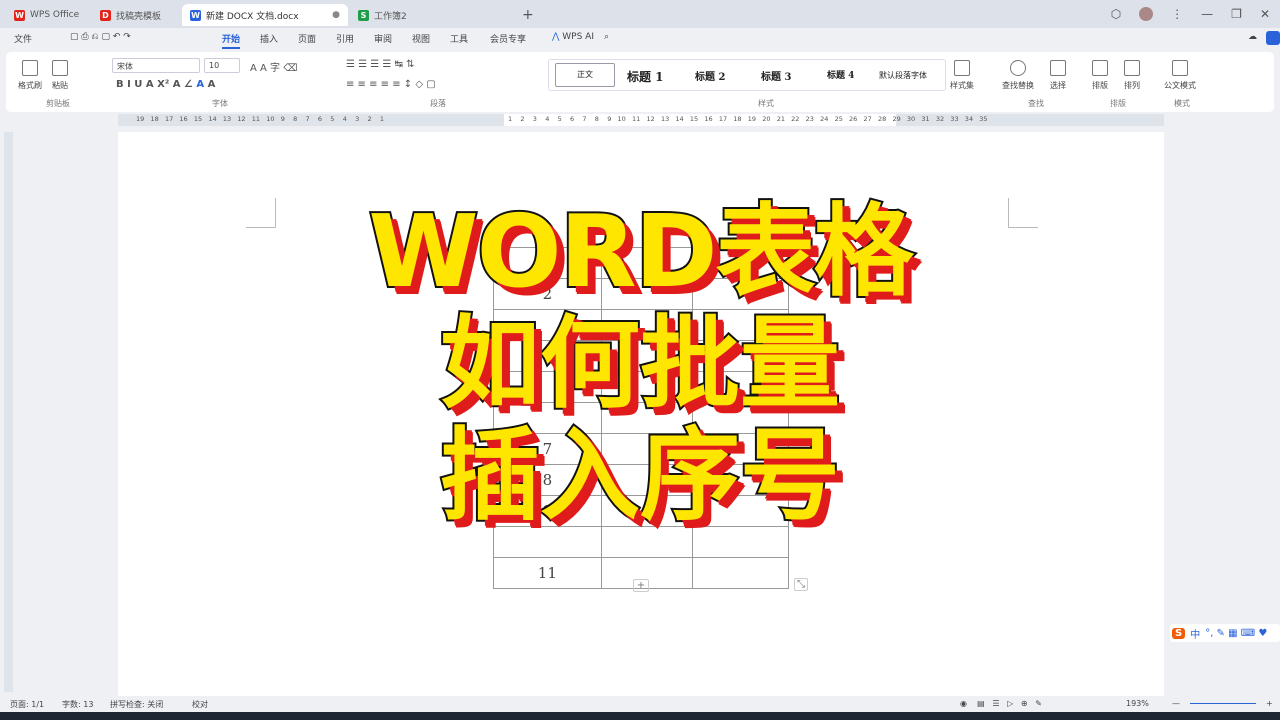 Image resolution: width=1280 pixels, height=720 pixels. Describe the element at coordinates (231, 40) in the screenshot. I see `menu-home: 开始` at that location.